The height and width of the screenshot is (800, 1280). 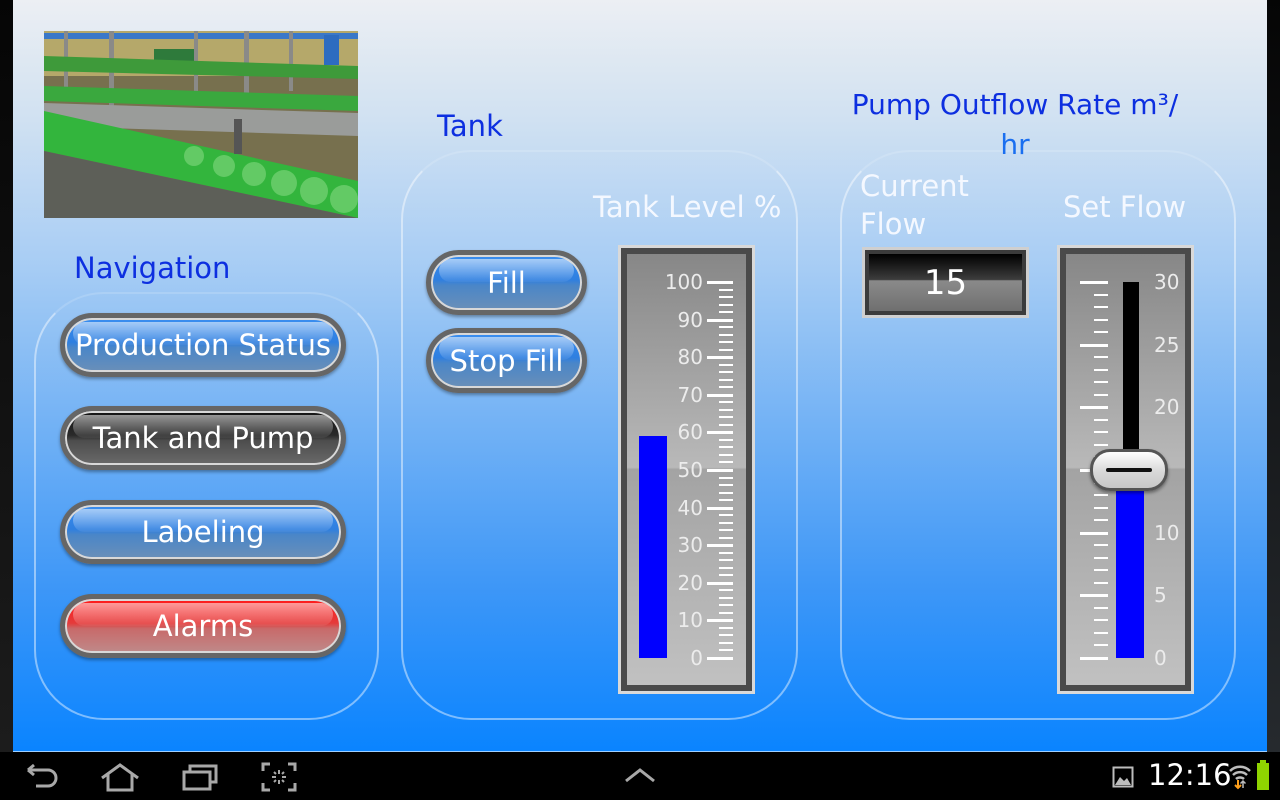 I want to click on nav-tank-and-pump-button: Tank and Pump, so click(x=203, y=438).